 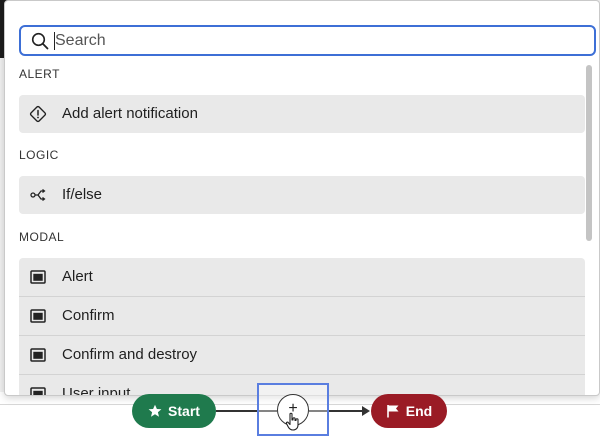 What do you see at coordinates (39, 155) in the screenshot?
I see `section-label-logic: LOGIC` at bounding box center [39, 155].